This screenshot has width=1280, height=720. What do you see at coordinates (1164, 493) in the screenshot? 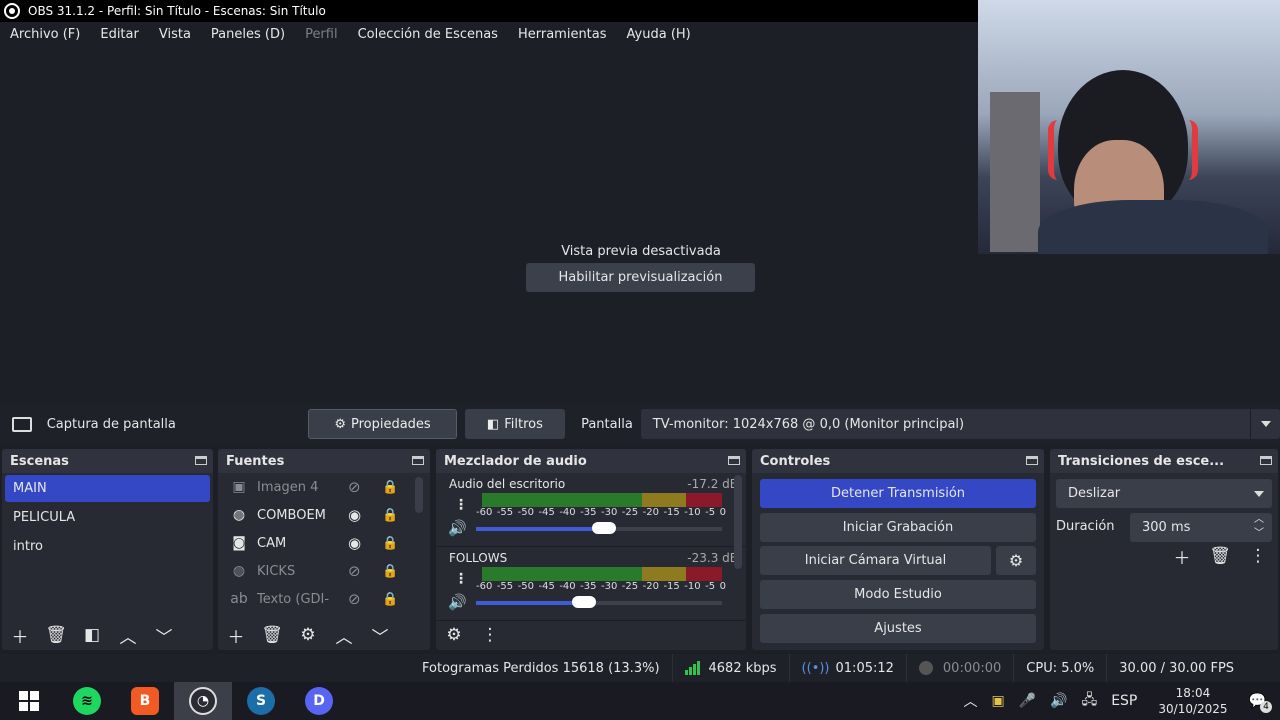
I see `transition-select: Deslizar` at bounding box center [1164, 493].